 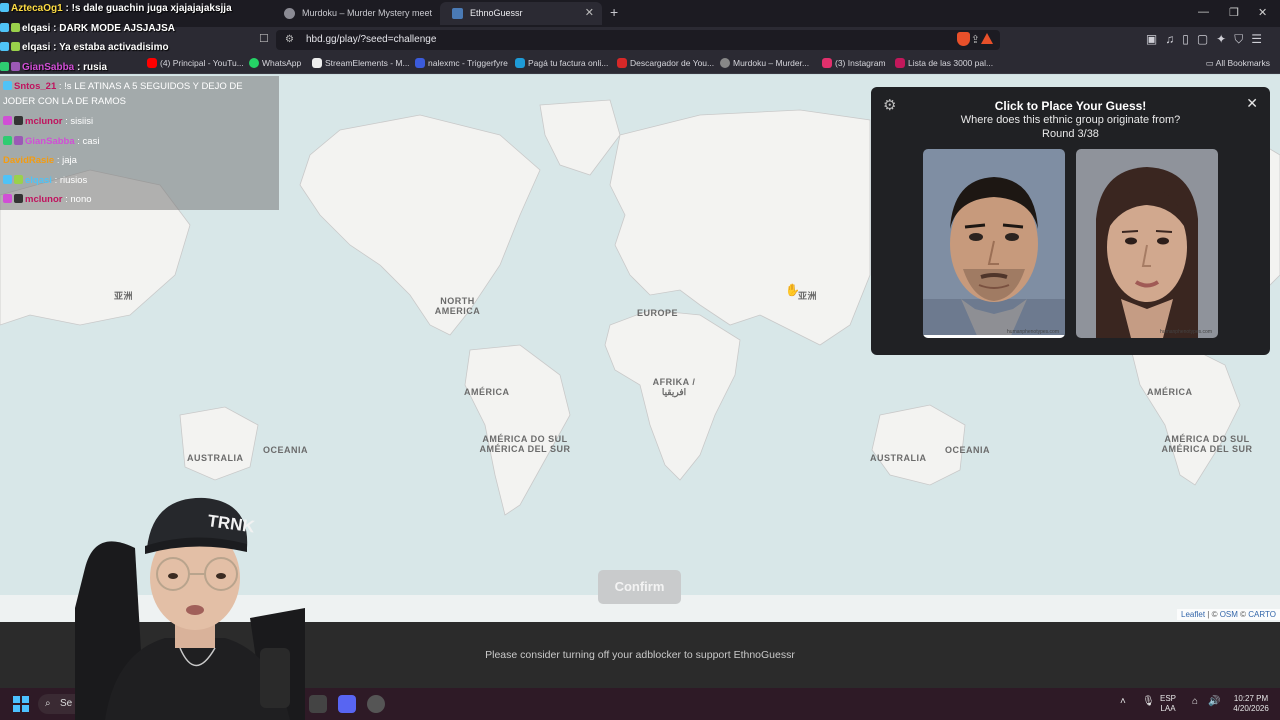 I want to click on chrome-icon, so click(x=376, y=704).